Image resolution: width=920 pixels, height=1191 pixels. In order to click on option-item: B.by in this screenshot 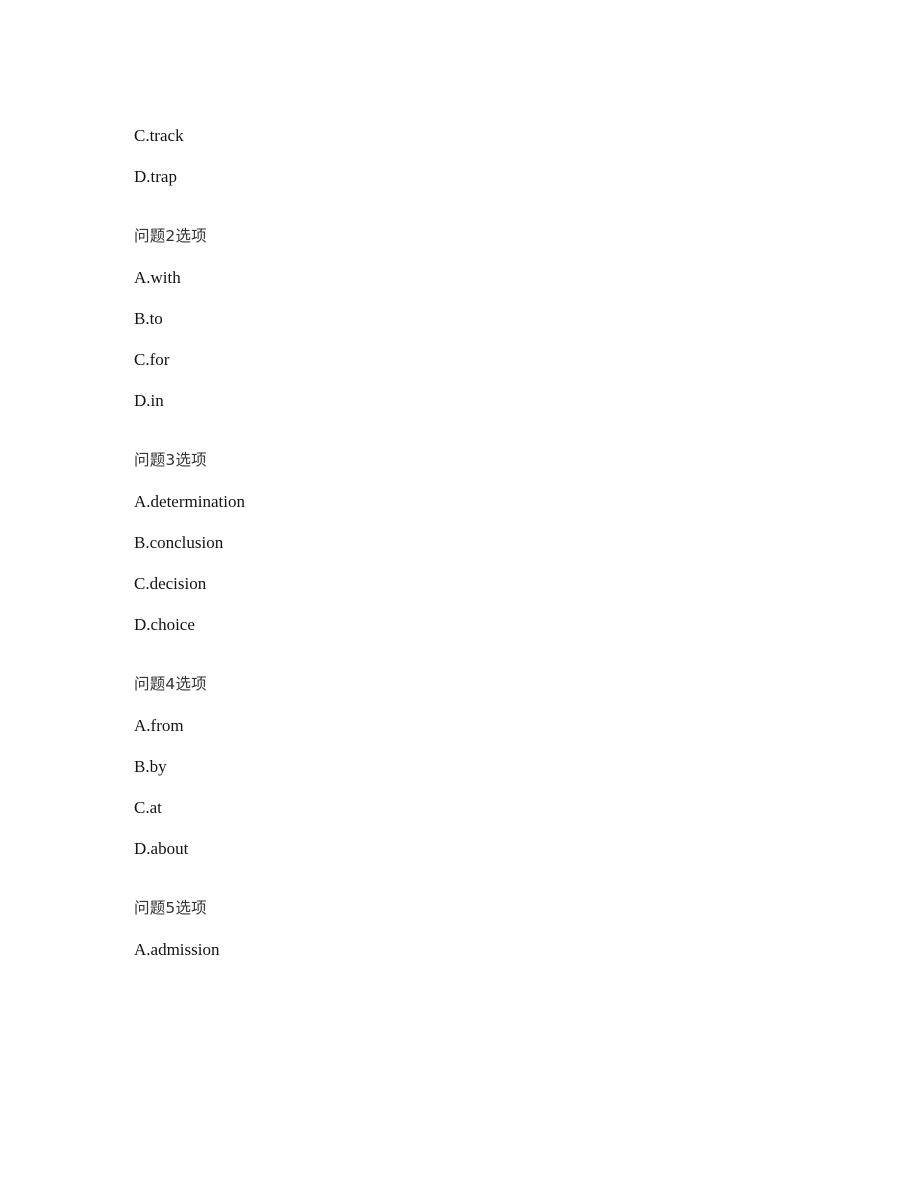, I will do `click(150, 766)`.